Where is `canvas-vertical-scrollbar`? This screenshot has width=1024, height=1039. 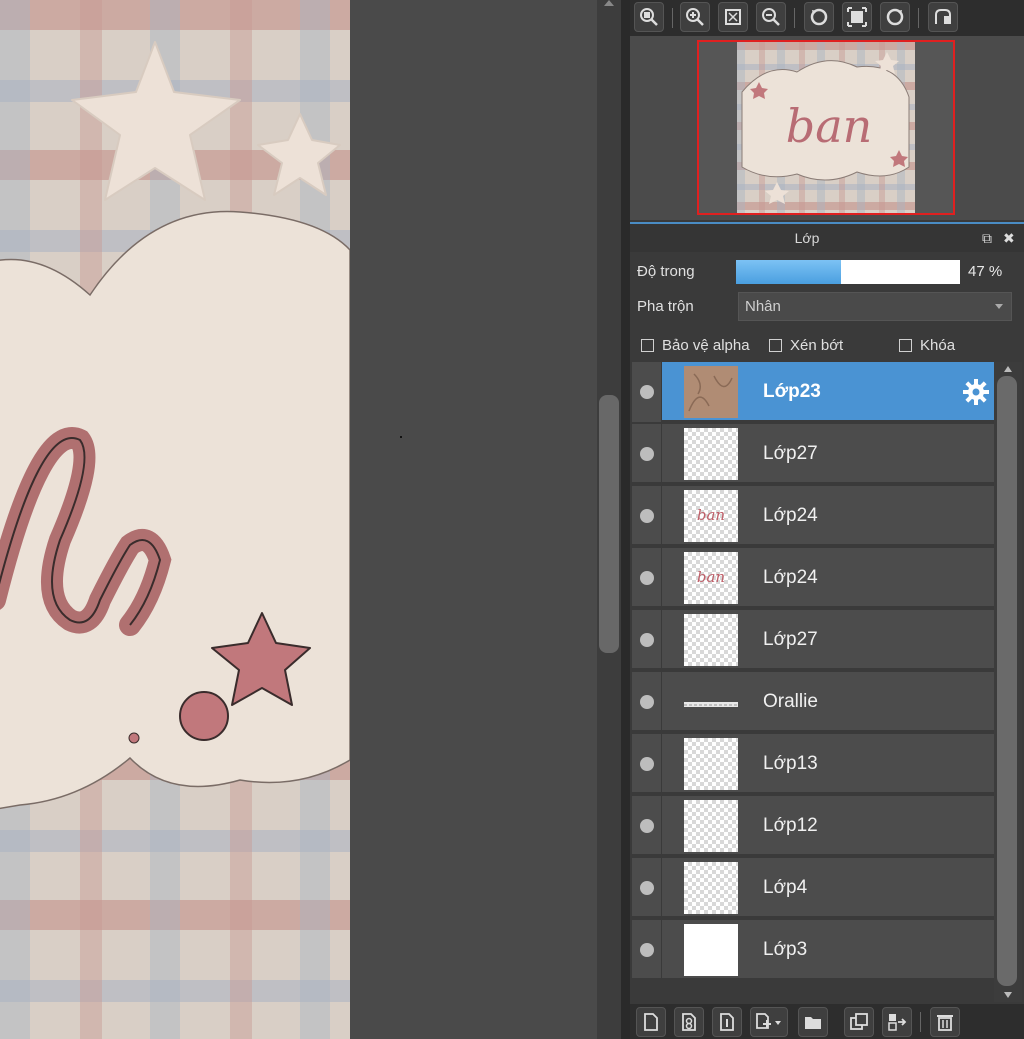
canvas-vertical-scrollbar is located at coordinates (609, 519).